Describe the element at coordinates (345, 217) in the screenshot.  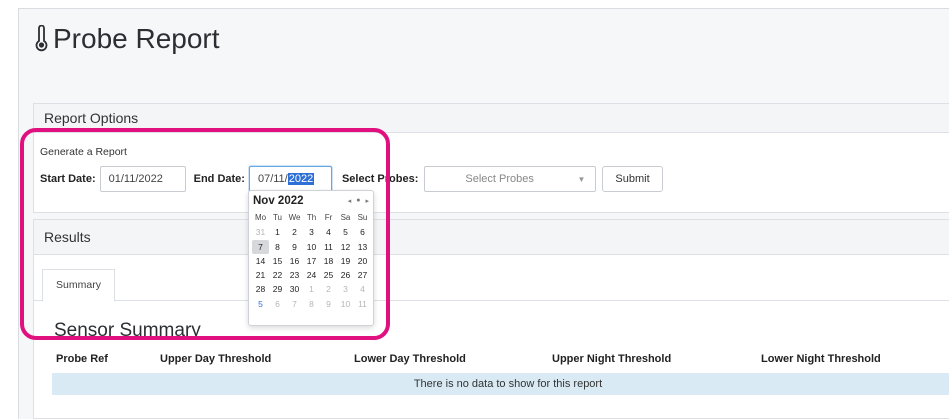
I see `calendar-weekday: Sa` at that location.